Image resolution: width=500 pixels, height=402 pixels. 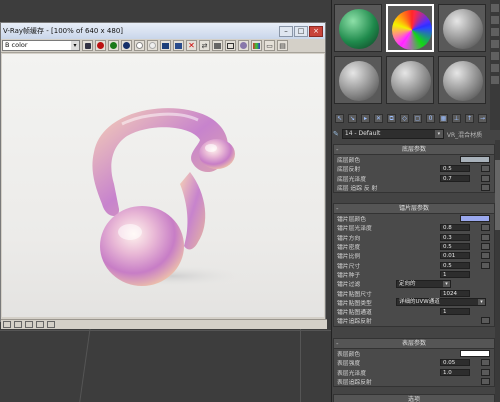 I want to click on save-icon, so click(x=87, y=45).